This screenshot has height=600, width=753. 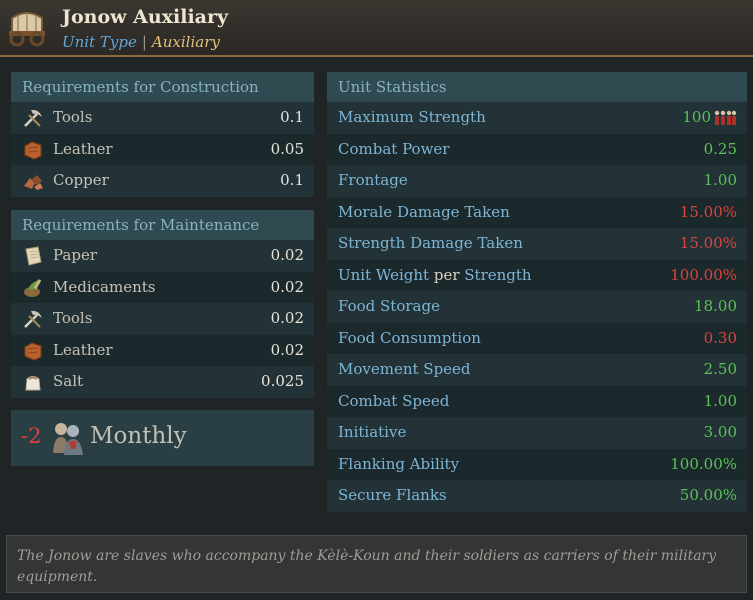 I want to click on stat-label: Strength Damage Taken, so click(x=430, y=243).